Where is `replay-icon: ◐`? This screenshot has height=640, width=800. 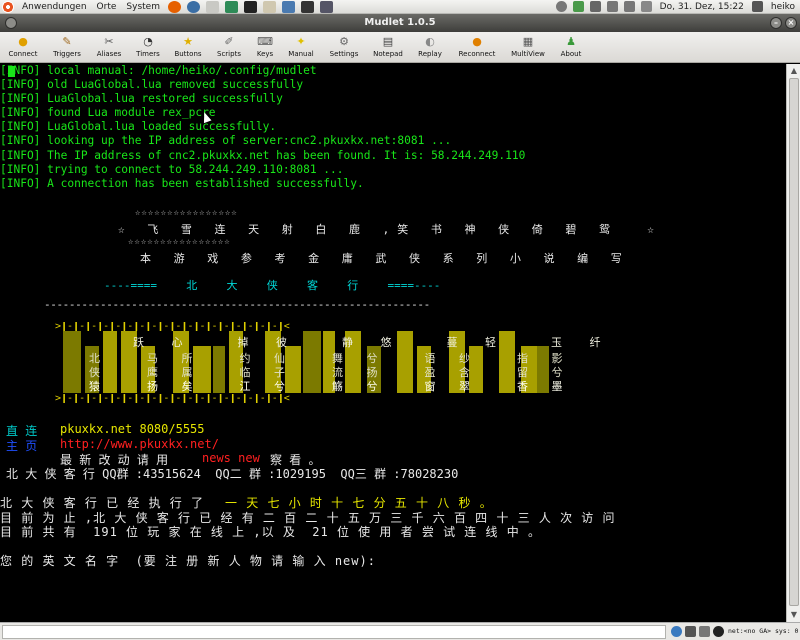 replay-icon: ◐ is located at coordinates (430, 41).